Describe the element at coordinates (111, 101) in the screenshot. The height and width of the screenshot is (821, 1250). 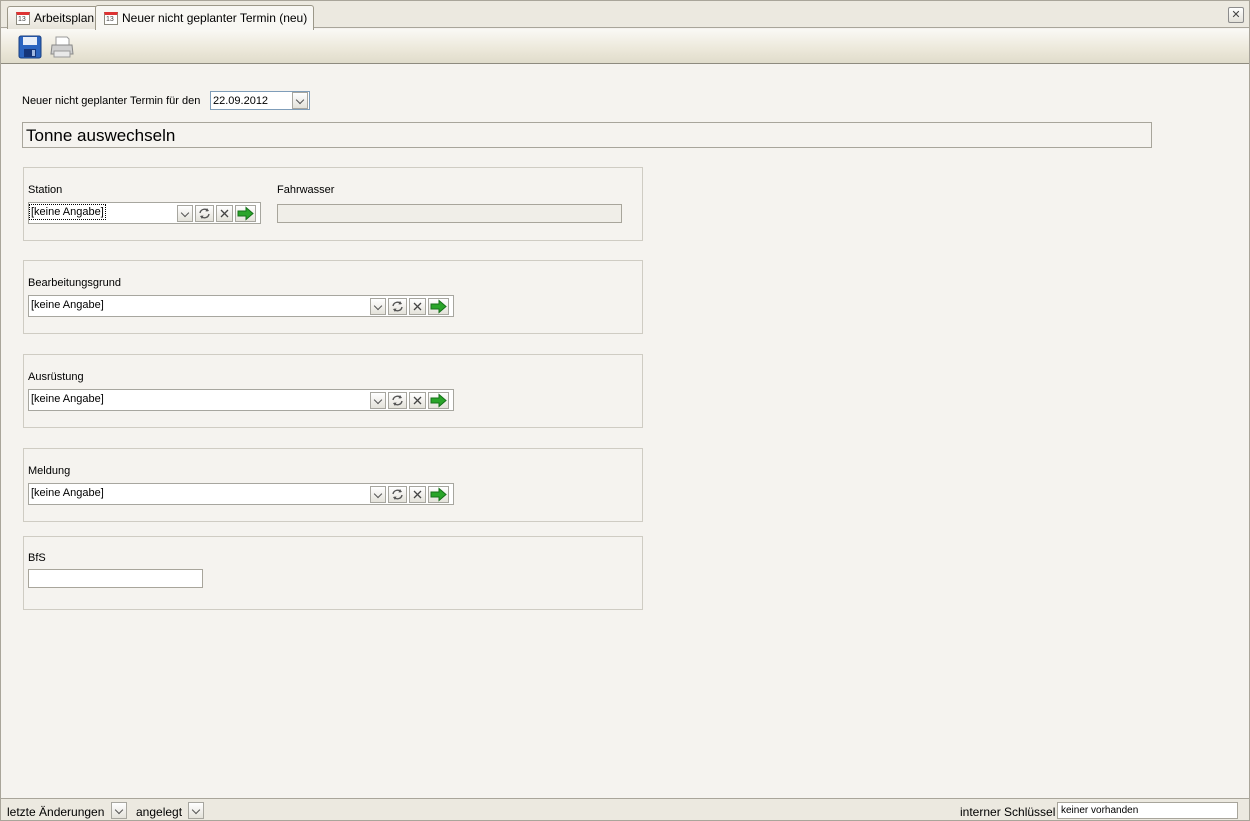
I see `date-label: Neuer nicht geplanter Termin für den` at that location.